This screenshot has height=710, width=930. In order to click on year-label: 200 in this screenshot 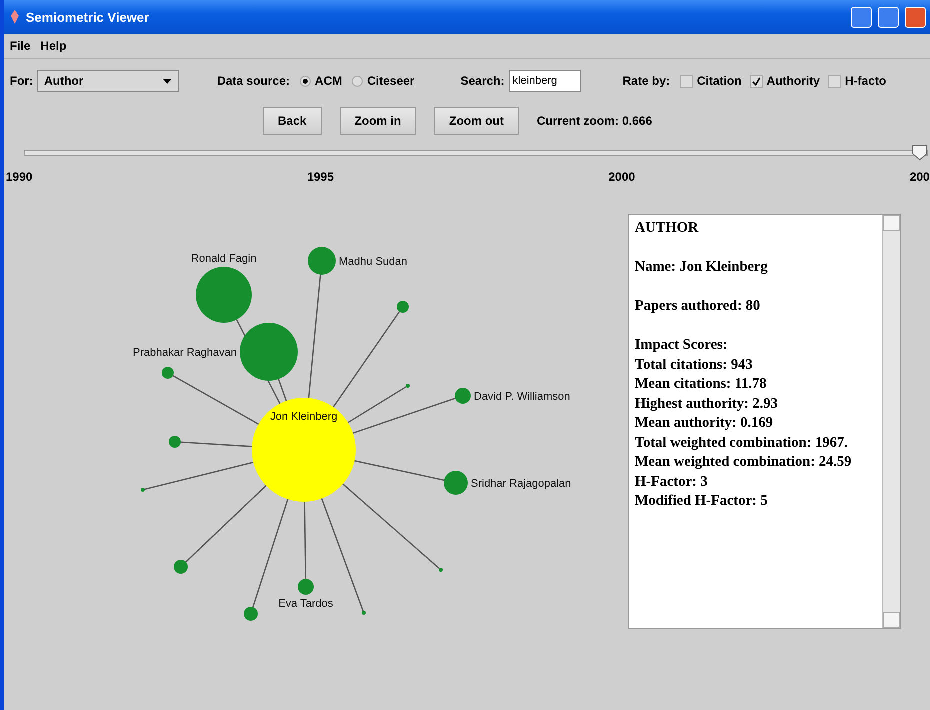, I will do `click(920, 177)`.